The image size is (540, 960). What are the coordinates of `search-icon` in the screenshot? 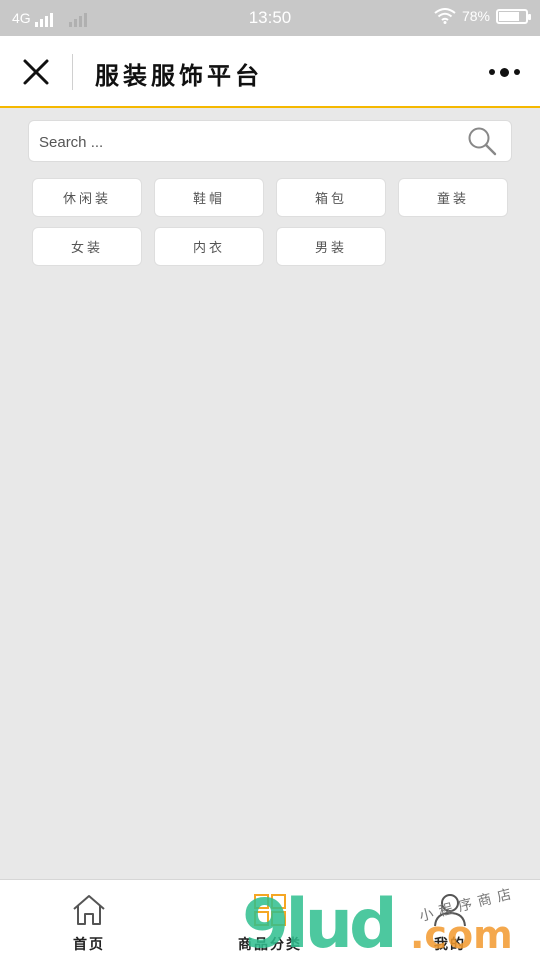 It's located at (482, 141).